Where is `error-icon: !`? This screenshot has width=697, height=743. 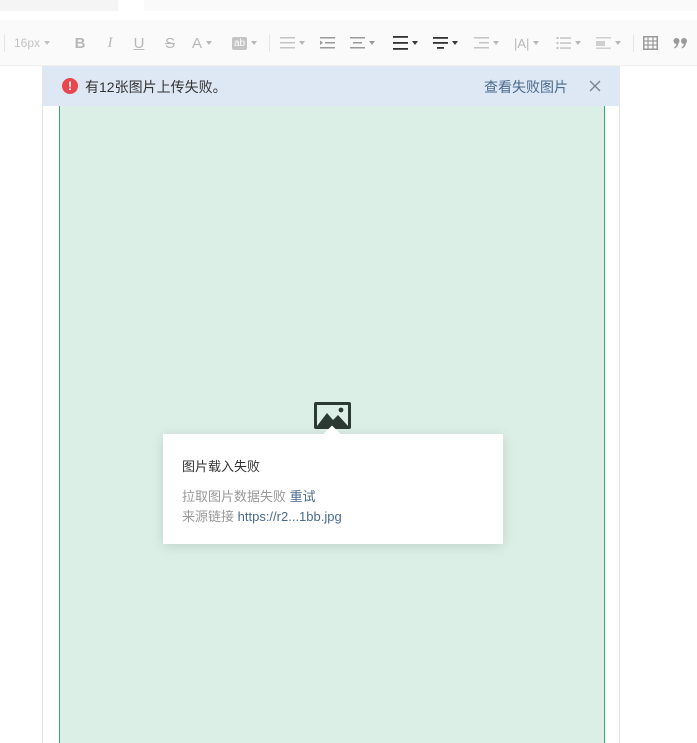
error-icon: ! is located at coordinates (70, 86).